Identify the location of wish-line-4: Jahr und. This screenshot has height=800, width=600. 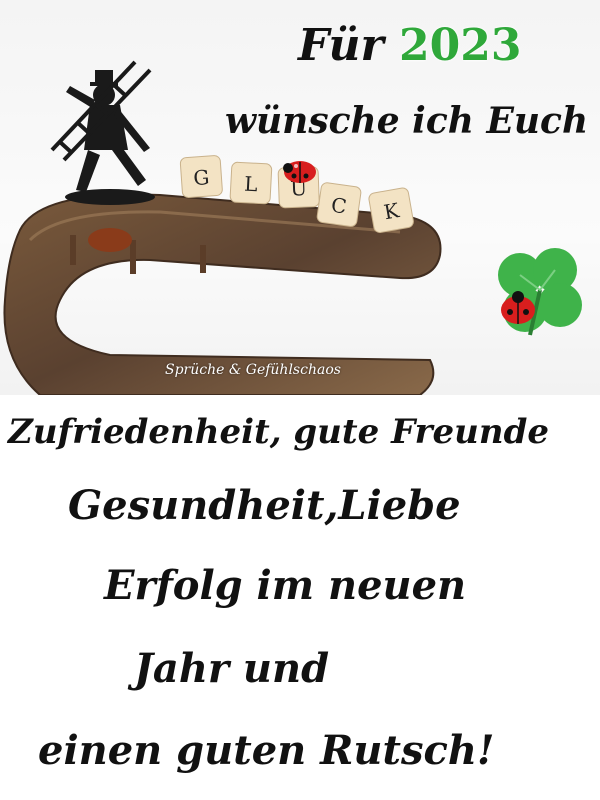
(232, 668).